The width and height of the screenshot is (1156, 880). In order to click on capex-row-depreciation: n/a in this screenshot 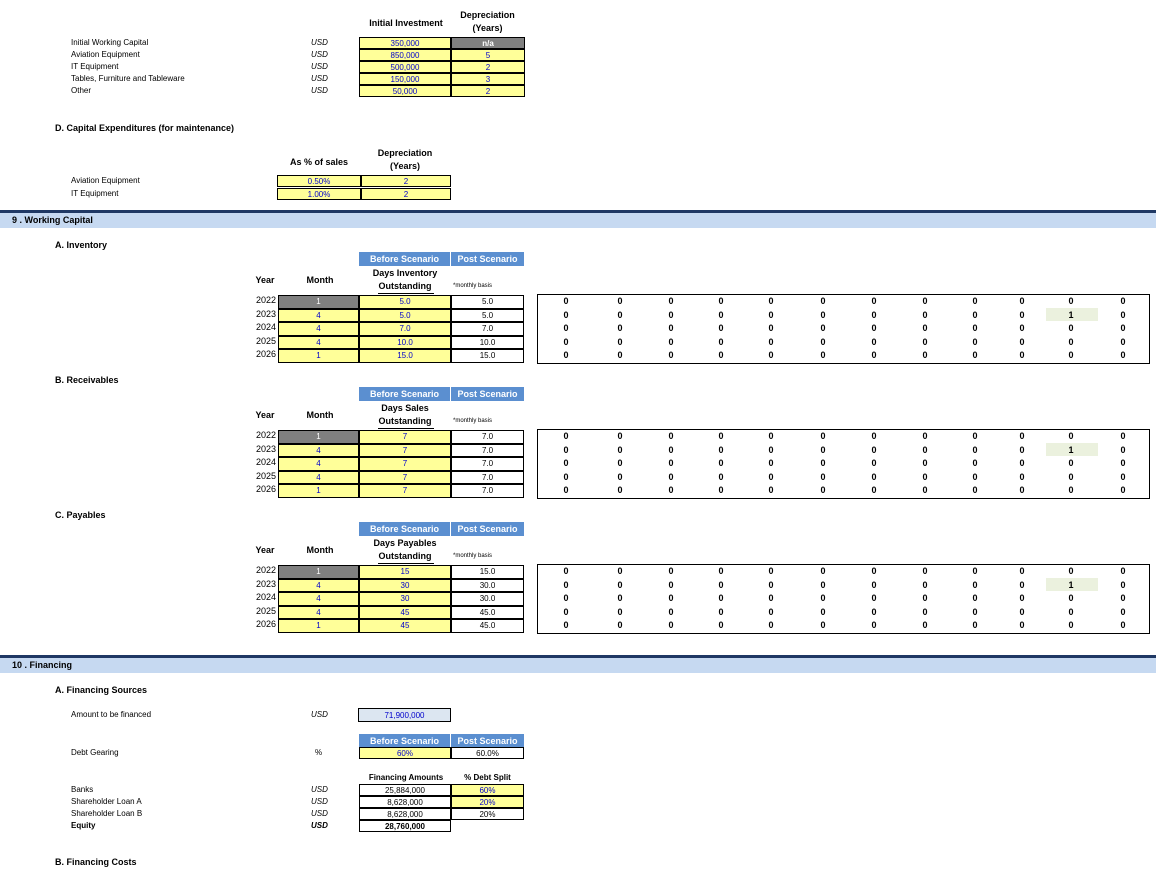, I will do `click(488, 43)`.